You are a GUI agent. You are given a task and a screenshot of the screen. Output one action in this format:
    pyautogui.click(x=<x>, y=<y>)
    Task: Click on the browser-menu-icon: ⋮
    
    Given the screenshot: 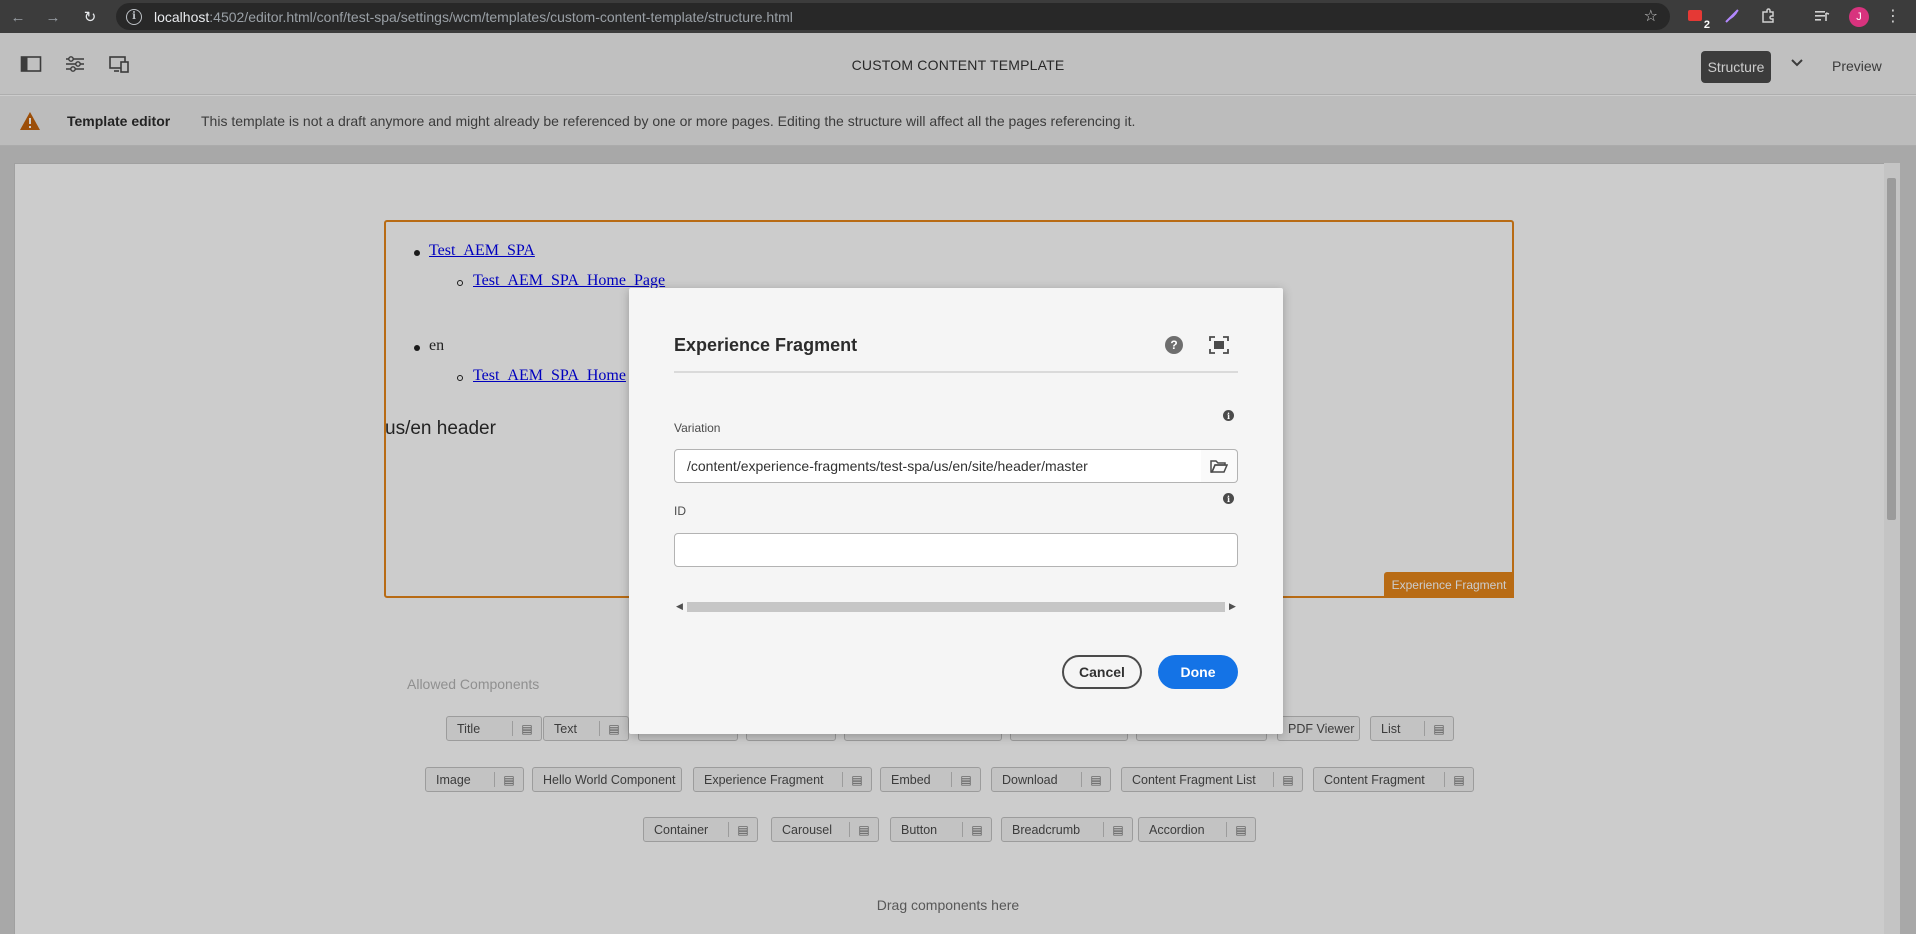 What is the action you would take?
    pyautogui.click(x=1893, y=16)
    